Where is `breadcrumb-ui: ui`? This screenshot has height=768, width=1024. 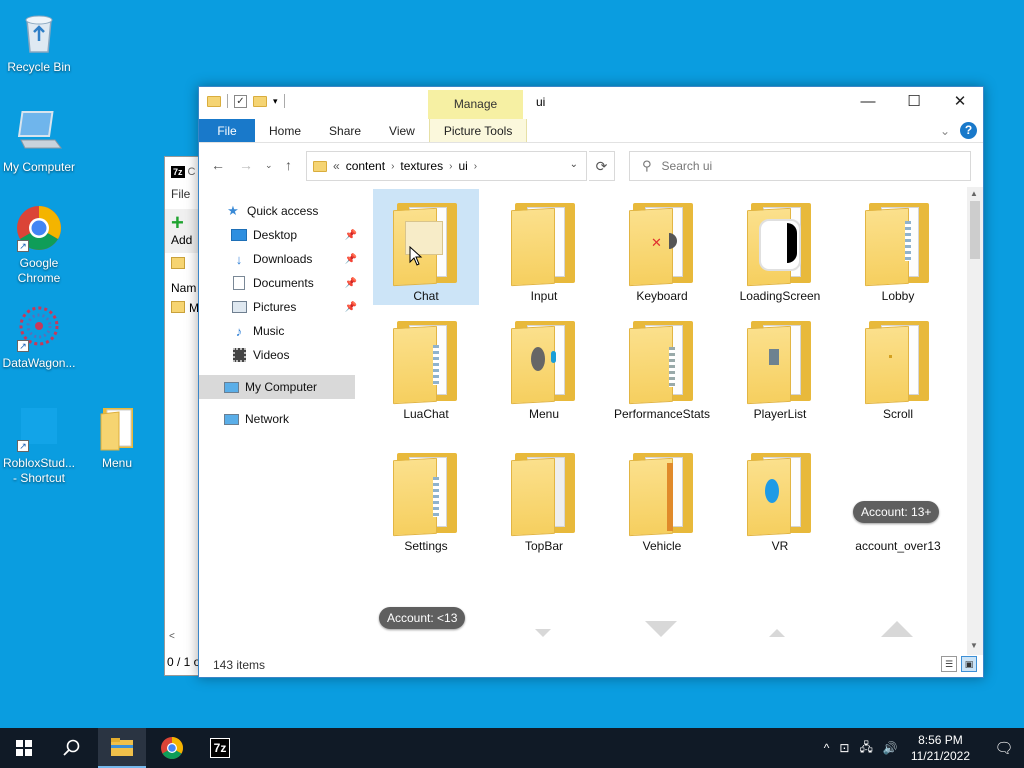
breadcrumb-ui: ui is located at coordinates (462, 166).